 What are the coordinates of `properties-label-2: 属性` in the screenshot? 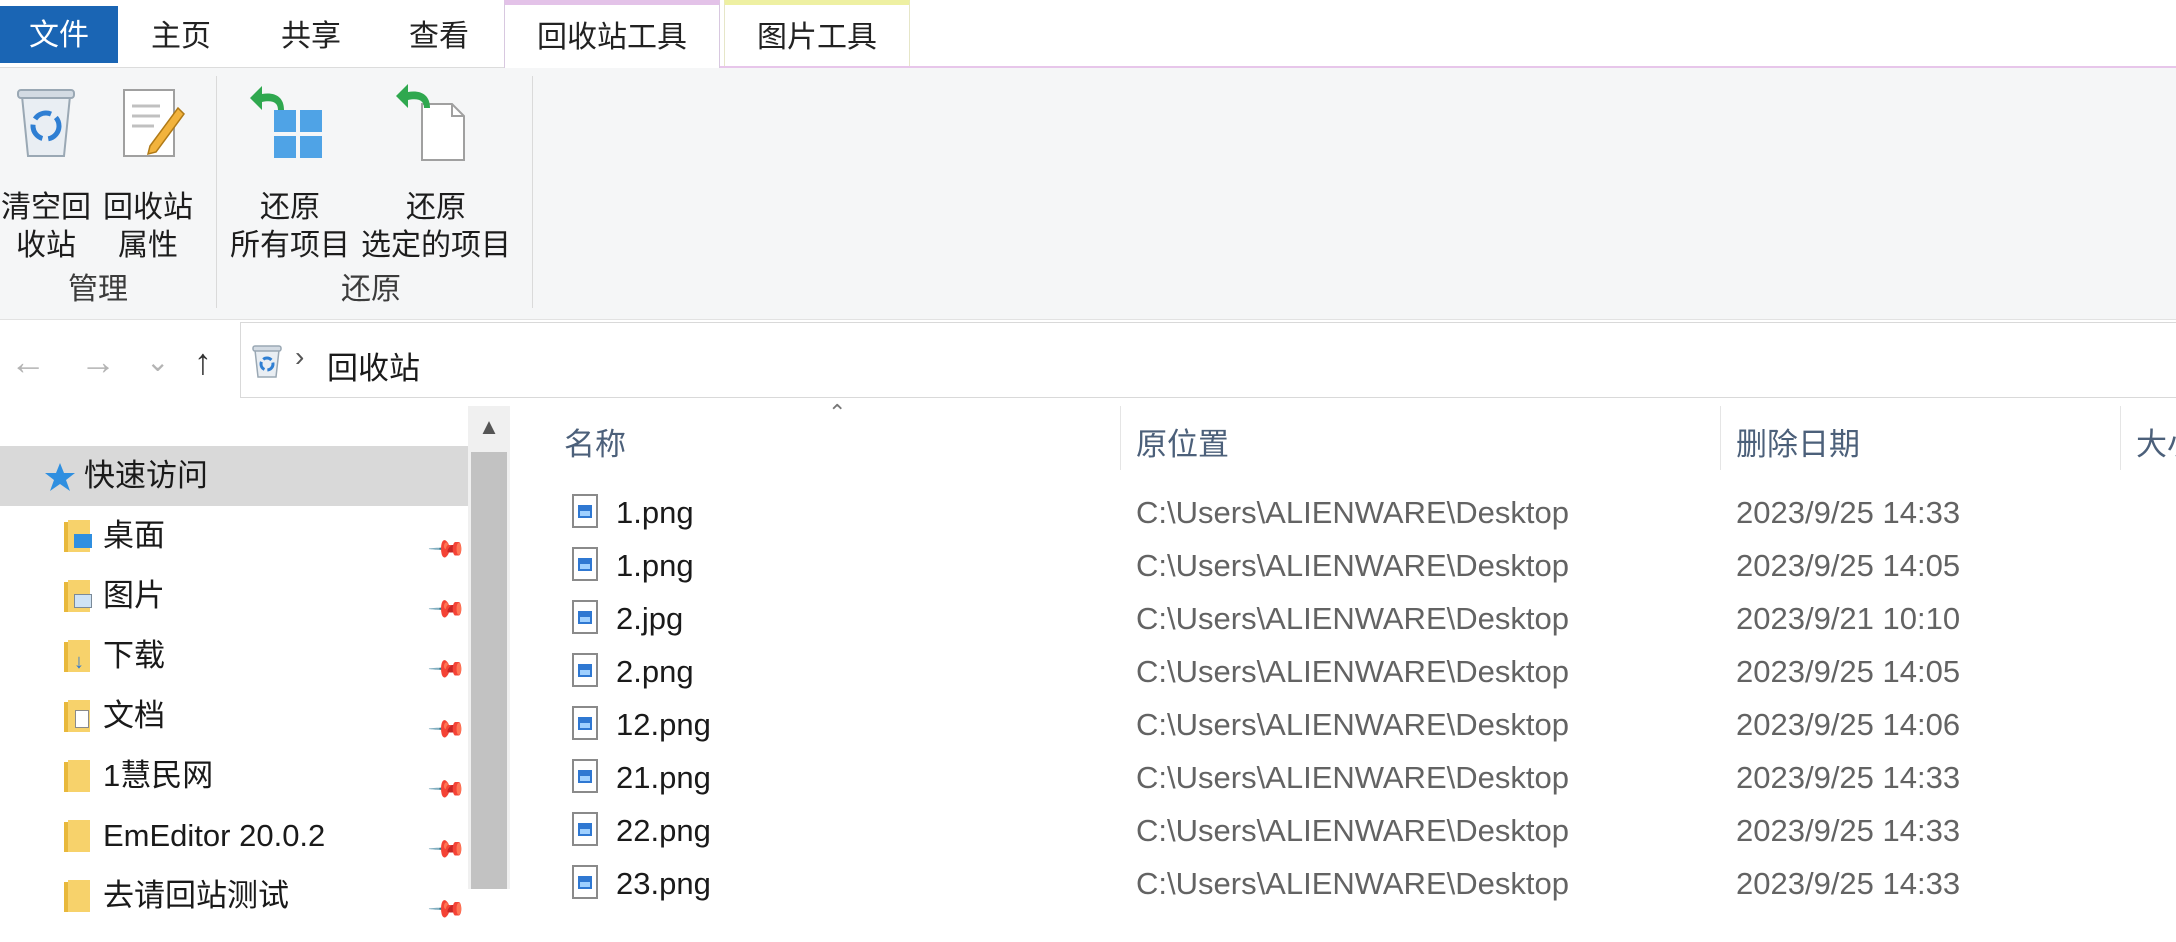 It's located at (148, 245).